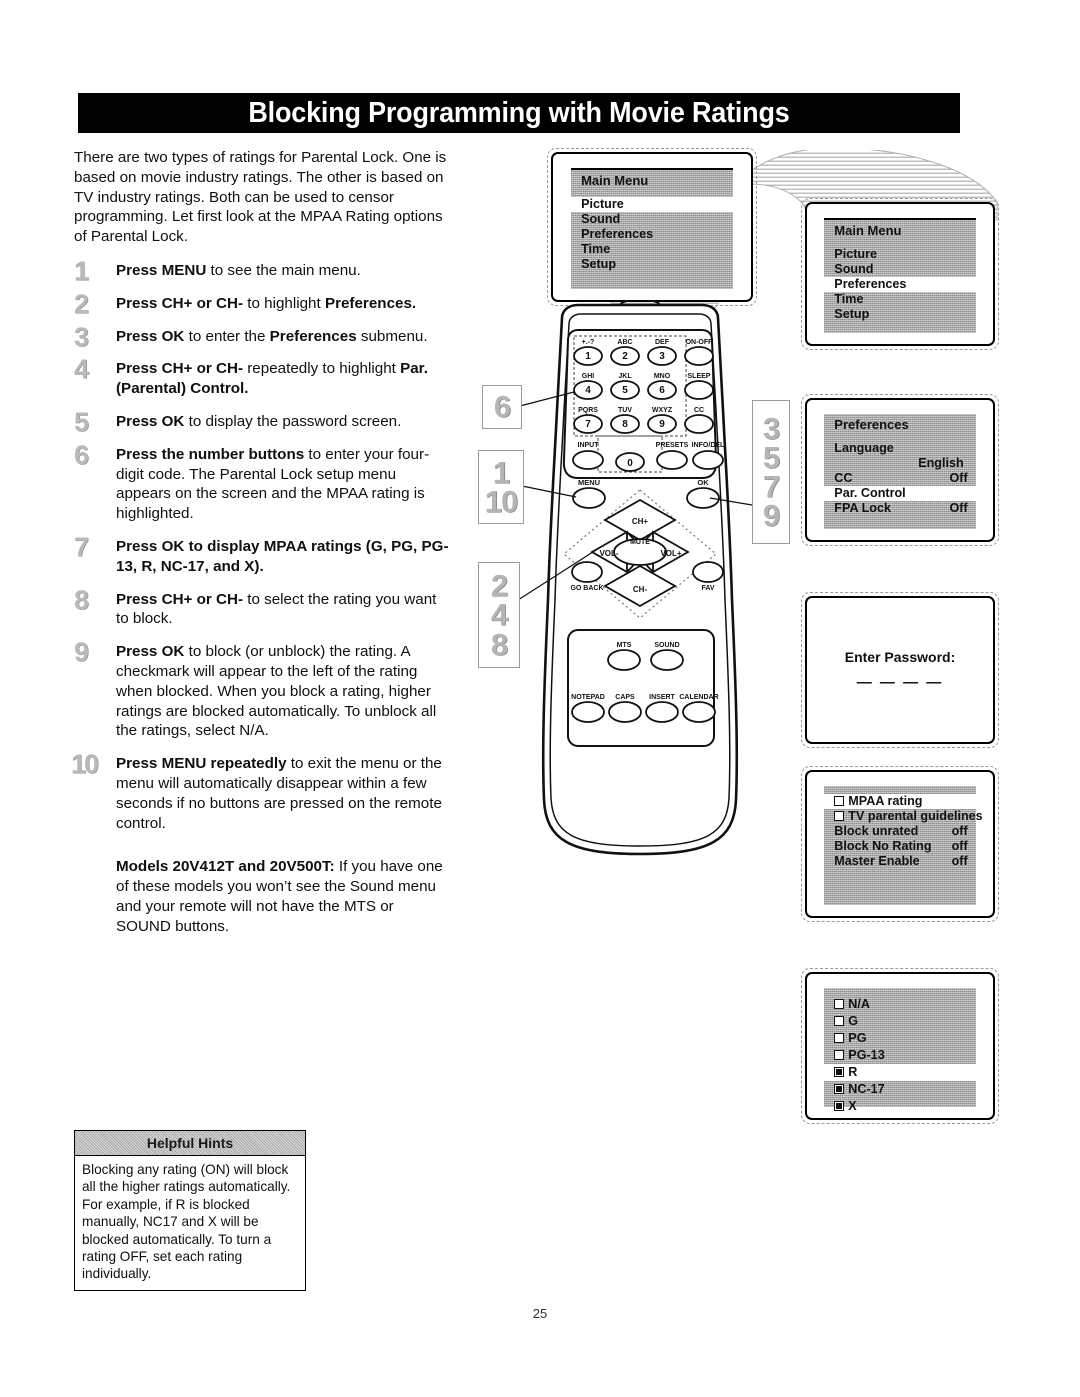 This screenshot has width=1080, height=1397. I want to click on osd-rating-row: PG, so click(899, 1038).